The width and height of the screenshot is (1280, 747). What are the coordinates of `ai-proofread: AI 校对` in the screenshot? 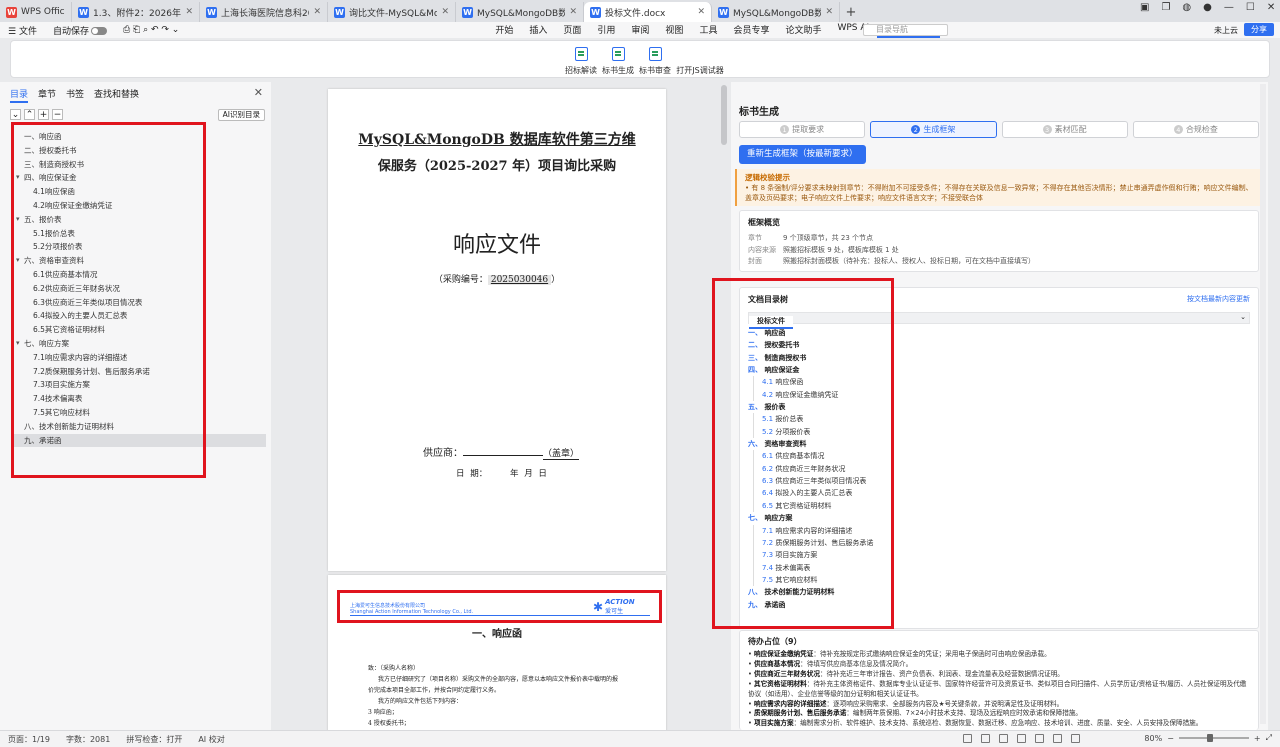 It's located at (211, 739).